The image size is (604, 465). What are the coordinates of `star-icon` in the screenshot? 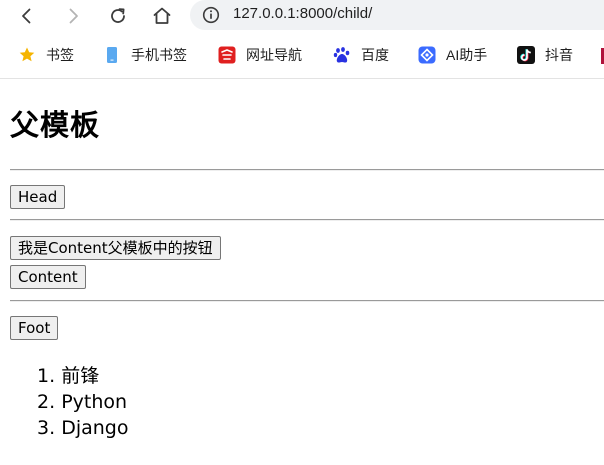 It's located at (27, 55).